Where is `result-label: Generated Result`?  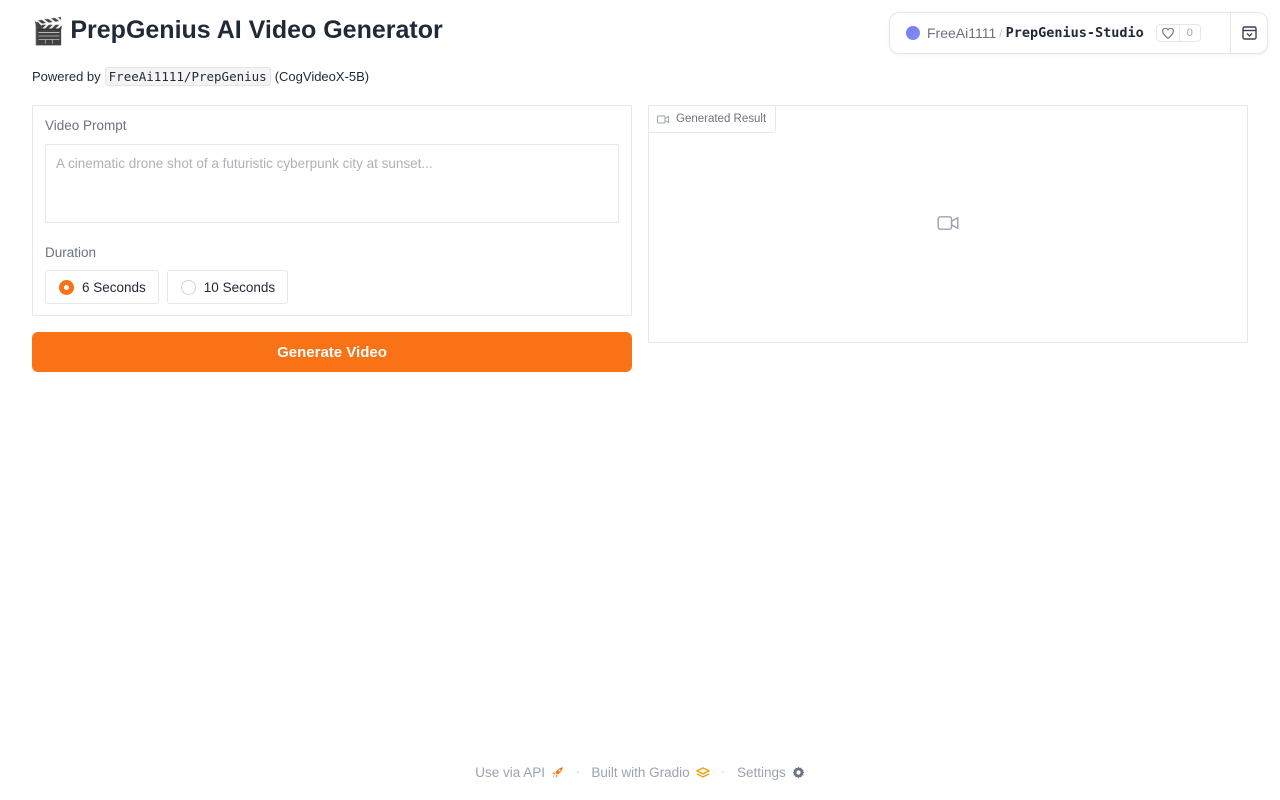
result-label: Generated Result is located at coordinates (721, 119).